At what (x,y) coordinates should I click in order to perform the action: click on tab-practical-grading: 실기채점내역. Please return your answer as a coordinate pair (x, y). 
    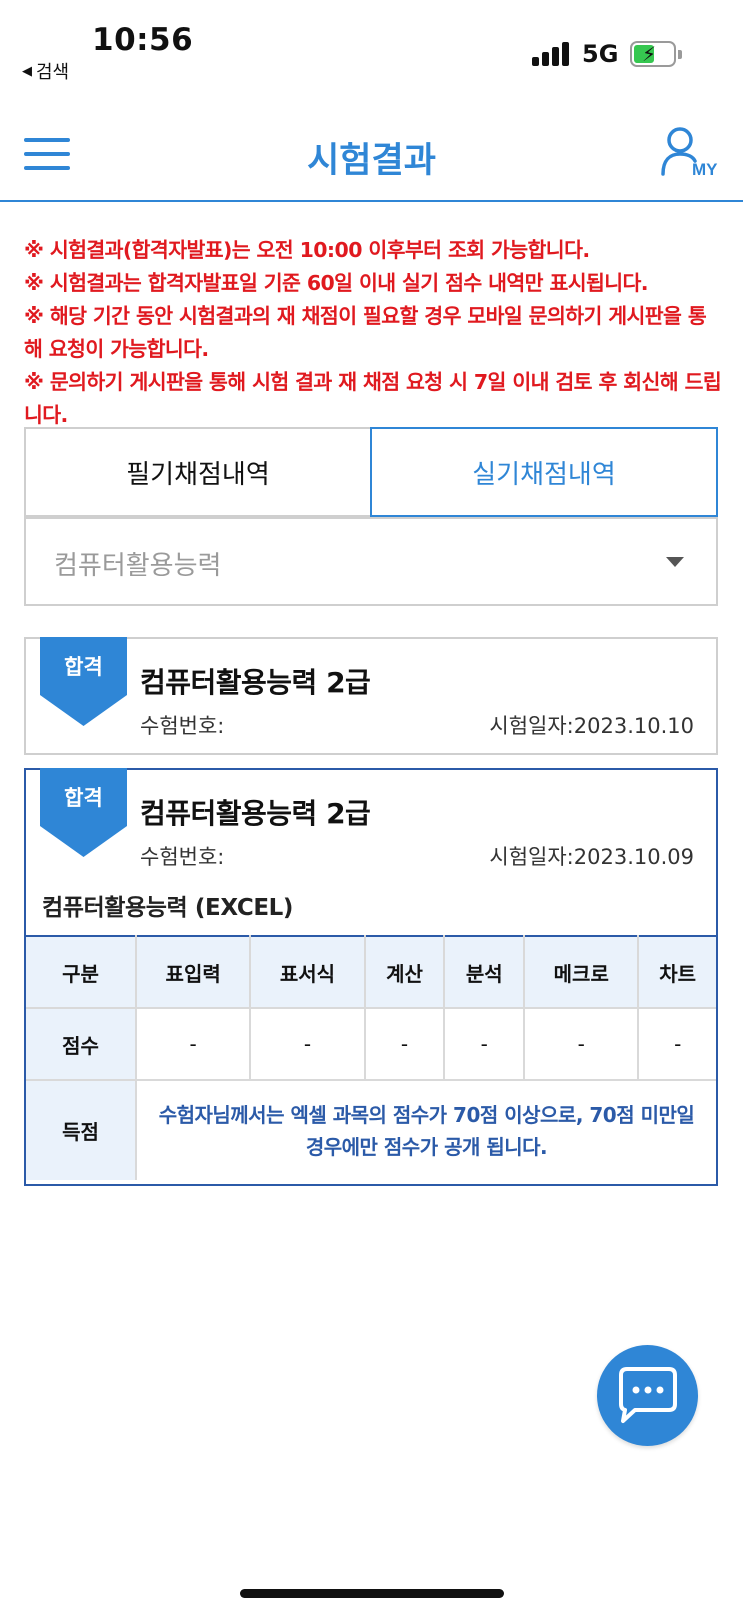
    Looking at the image, I should click on (544, 472).